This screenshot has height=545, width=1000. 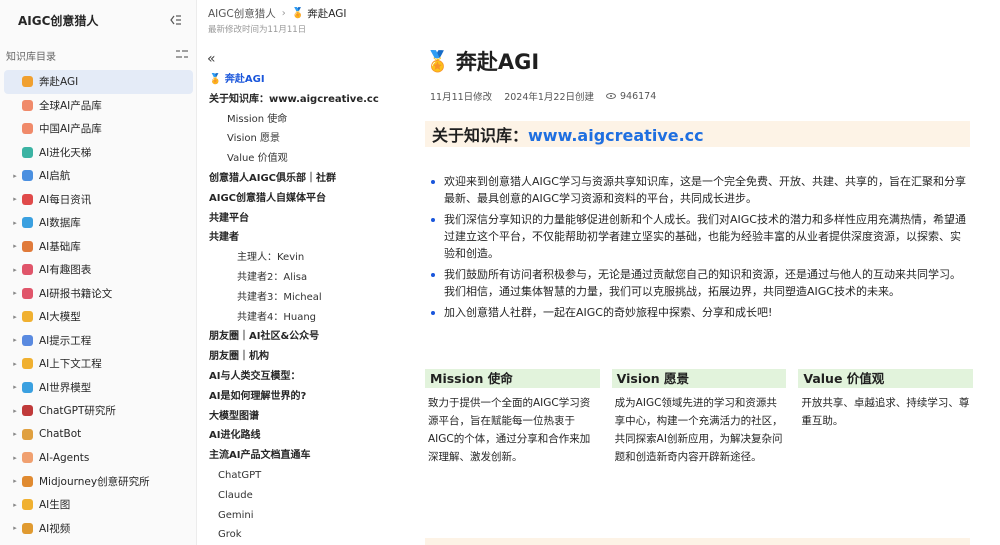 I want to click on breadcrumb-current: 奔赴AGI, so click(x=326, y=13).